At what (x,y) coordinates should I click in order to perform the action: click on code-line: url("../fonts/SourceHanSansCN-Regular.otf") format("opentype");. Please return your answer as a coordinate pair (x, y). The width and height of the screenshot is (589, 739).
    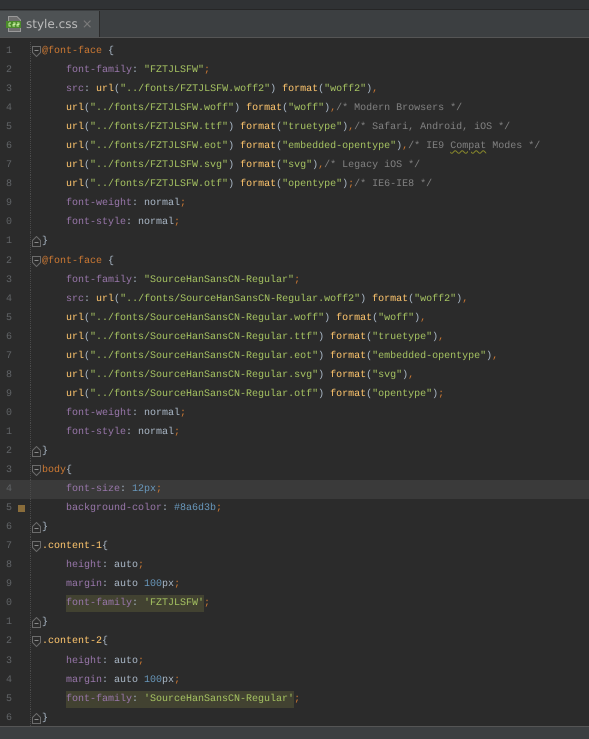
    Looking at the image, I should click on (254, 394).